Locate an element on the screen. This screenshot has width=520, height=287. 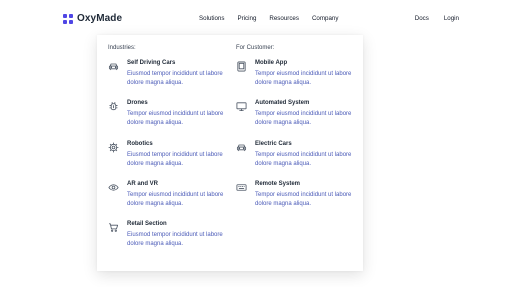
item-title: AR and VR is located at coordinates (143, 183).